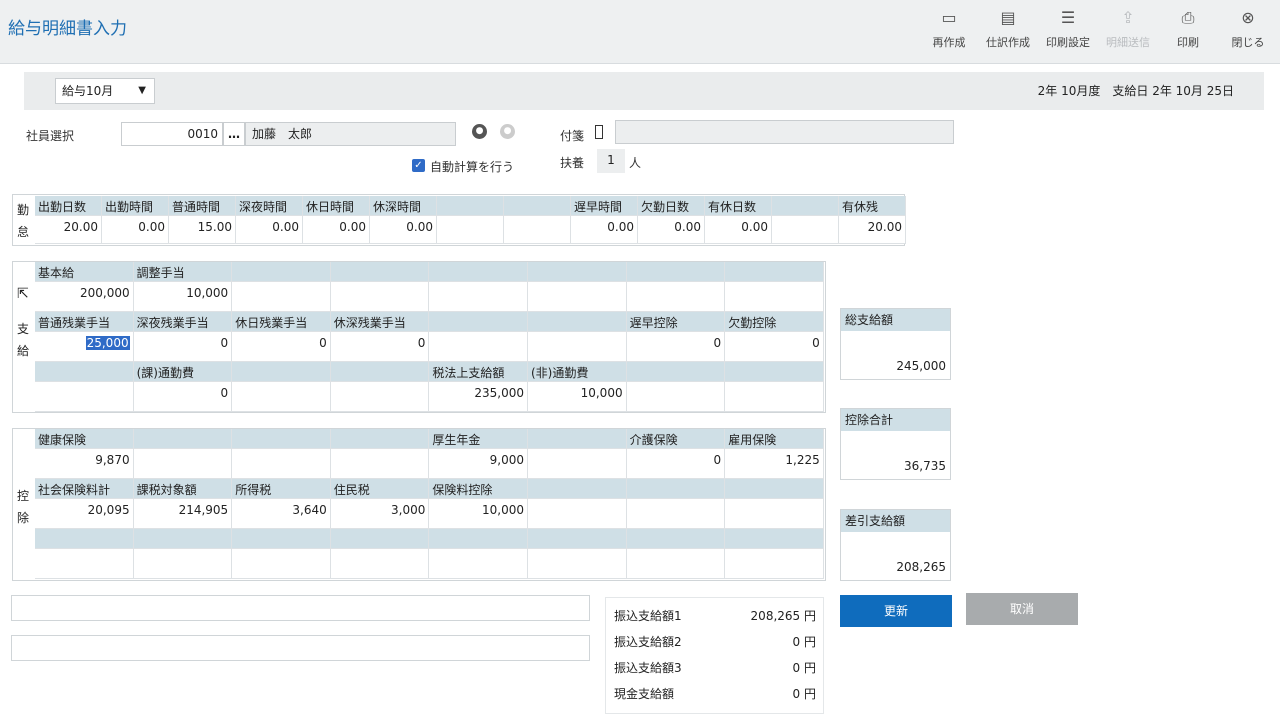  I want to click on transfer-label: 振込支給額1, so click(648, 616).